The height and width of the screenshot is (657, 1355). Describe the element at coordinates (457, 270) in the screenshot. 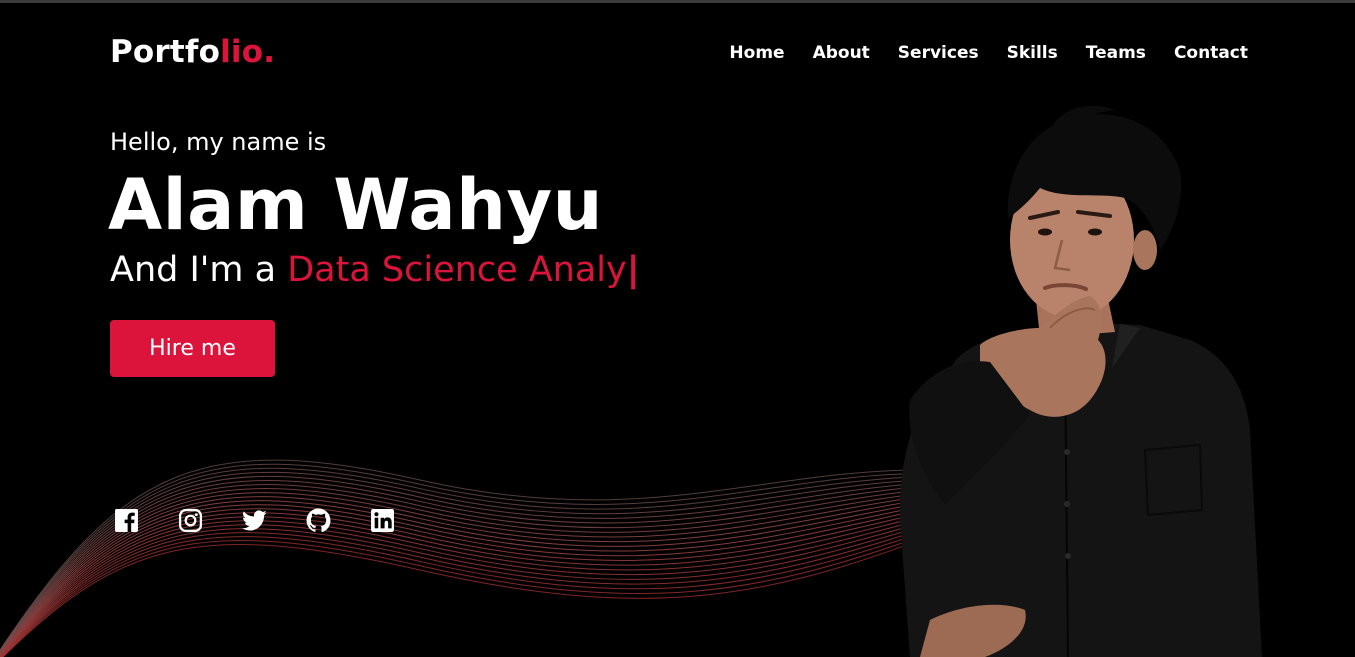

I see `role-typed-text: Data Science Analy` at that location.